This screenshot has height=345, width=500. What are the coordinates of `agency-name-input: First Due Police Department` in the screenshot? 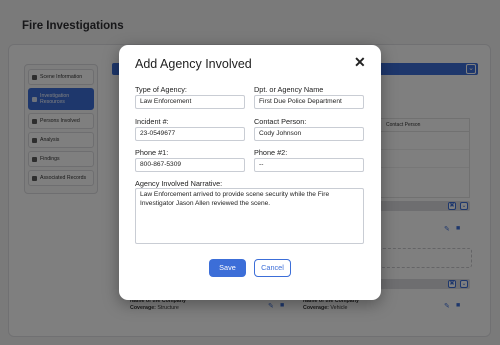 It's located at (309, 102).